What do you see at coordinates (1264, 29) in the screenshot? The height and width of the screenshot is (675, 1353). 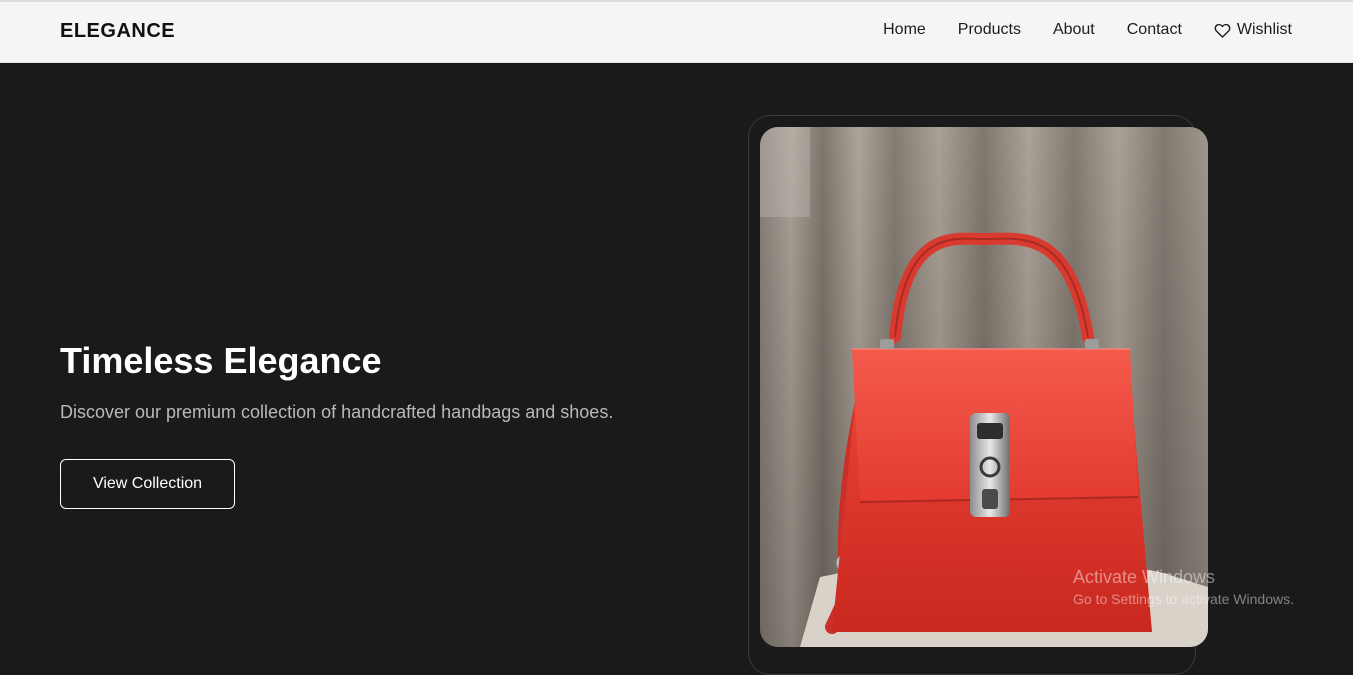 I see `wishlist-label: Wishlist` at bounding box center [1264, 29].